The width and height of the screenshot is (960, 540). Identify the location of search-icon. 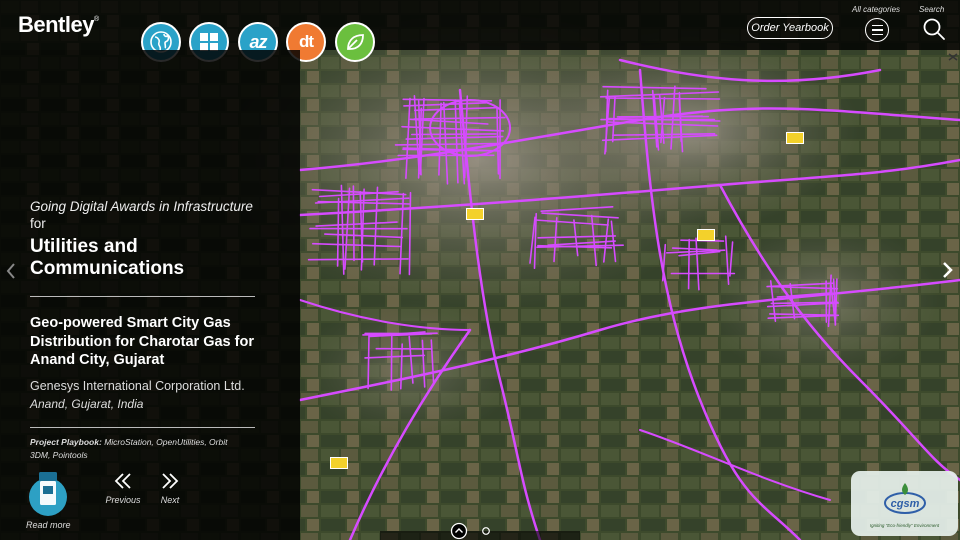
(934, 29).